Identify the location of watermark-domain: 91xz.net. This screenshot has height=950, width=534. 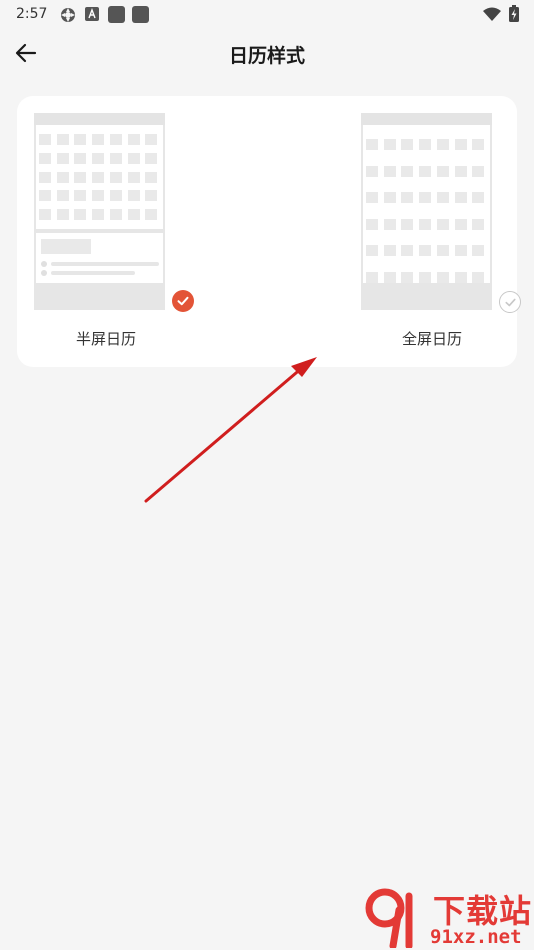
(476, 937).